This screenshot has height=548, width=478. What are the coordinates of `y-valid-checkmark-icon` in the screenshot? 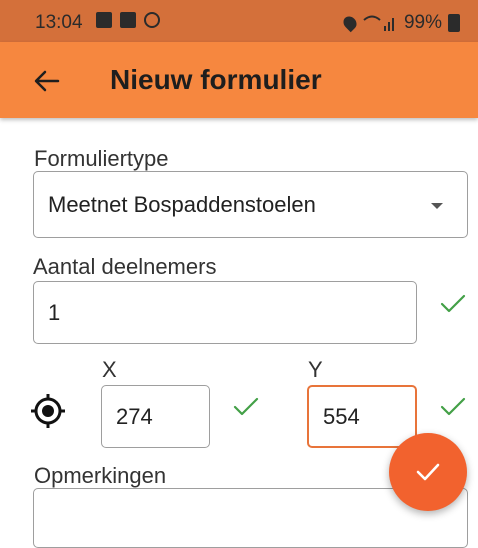 It's located at (453, 406).